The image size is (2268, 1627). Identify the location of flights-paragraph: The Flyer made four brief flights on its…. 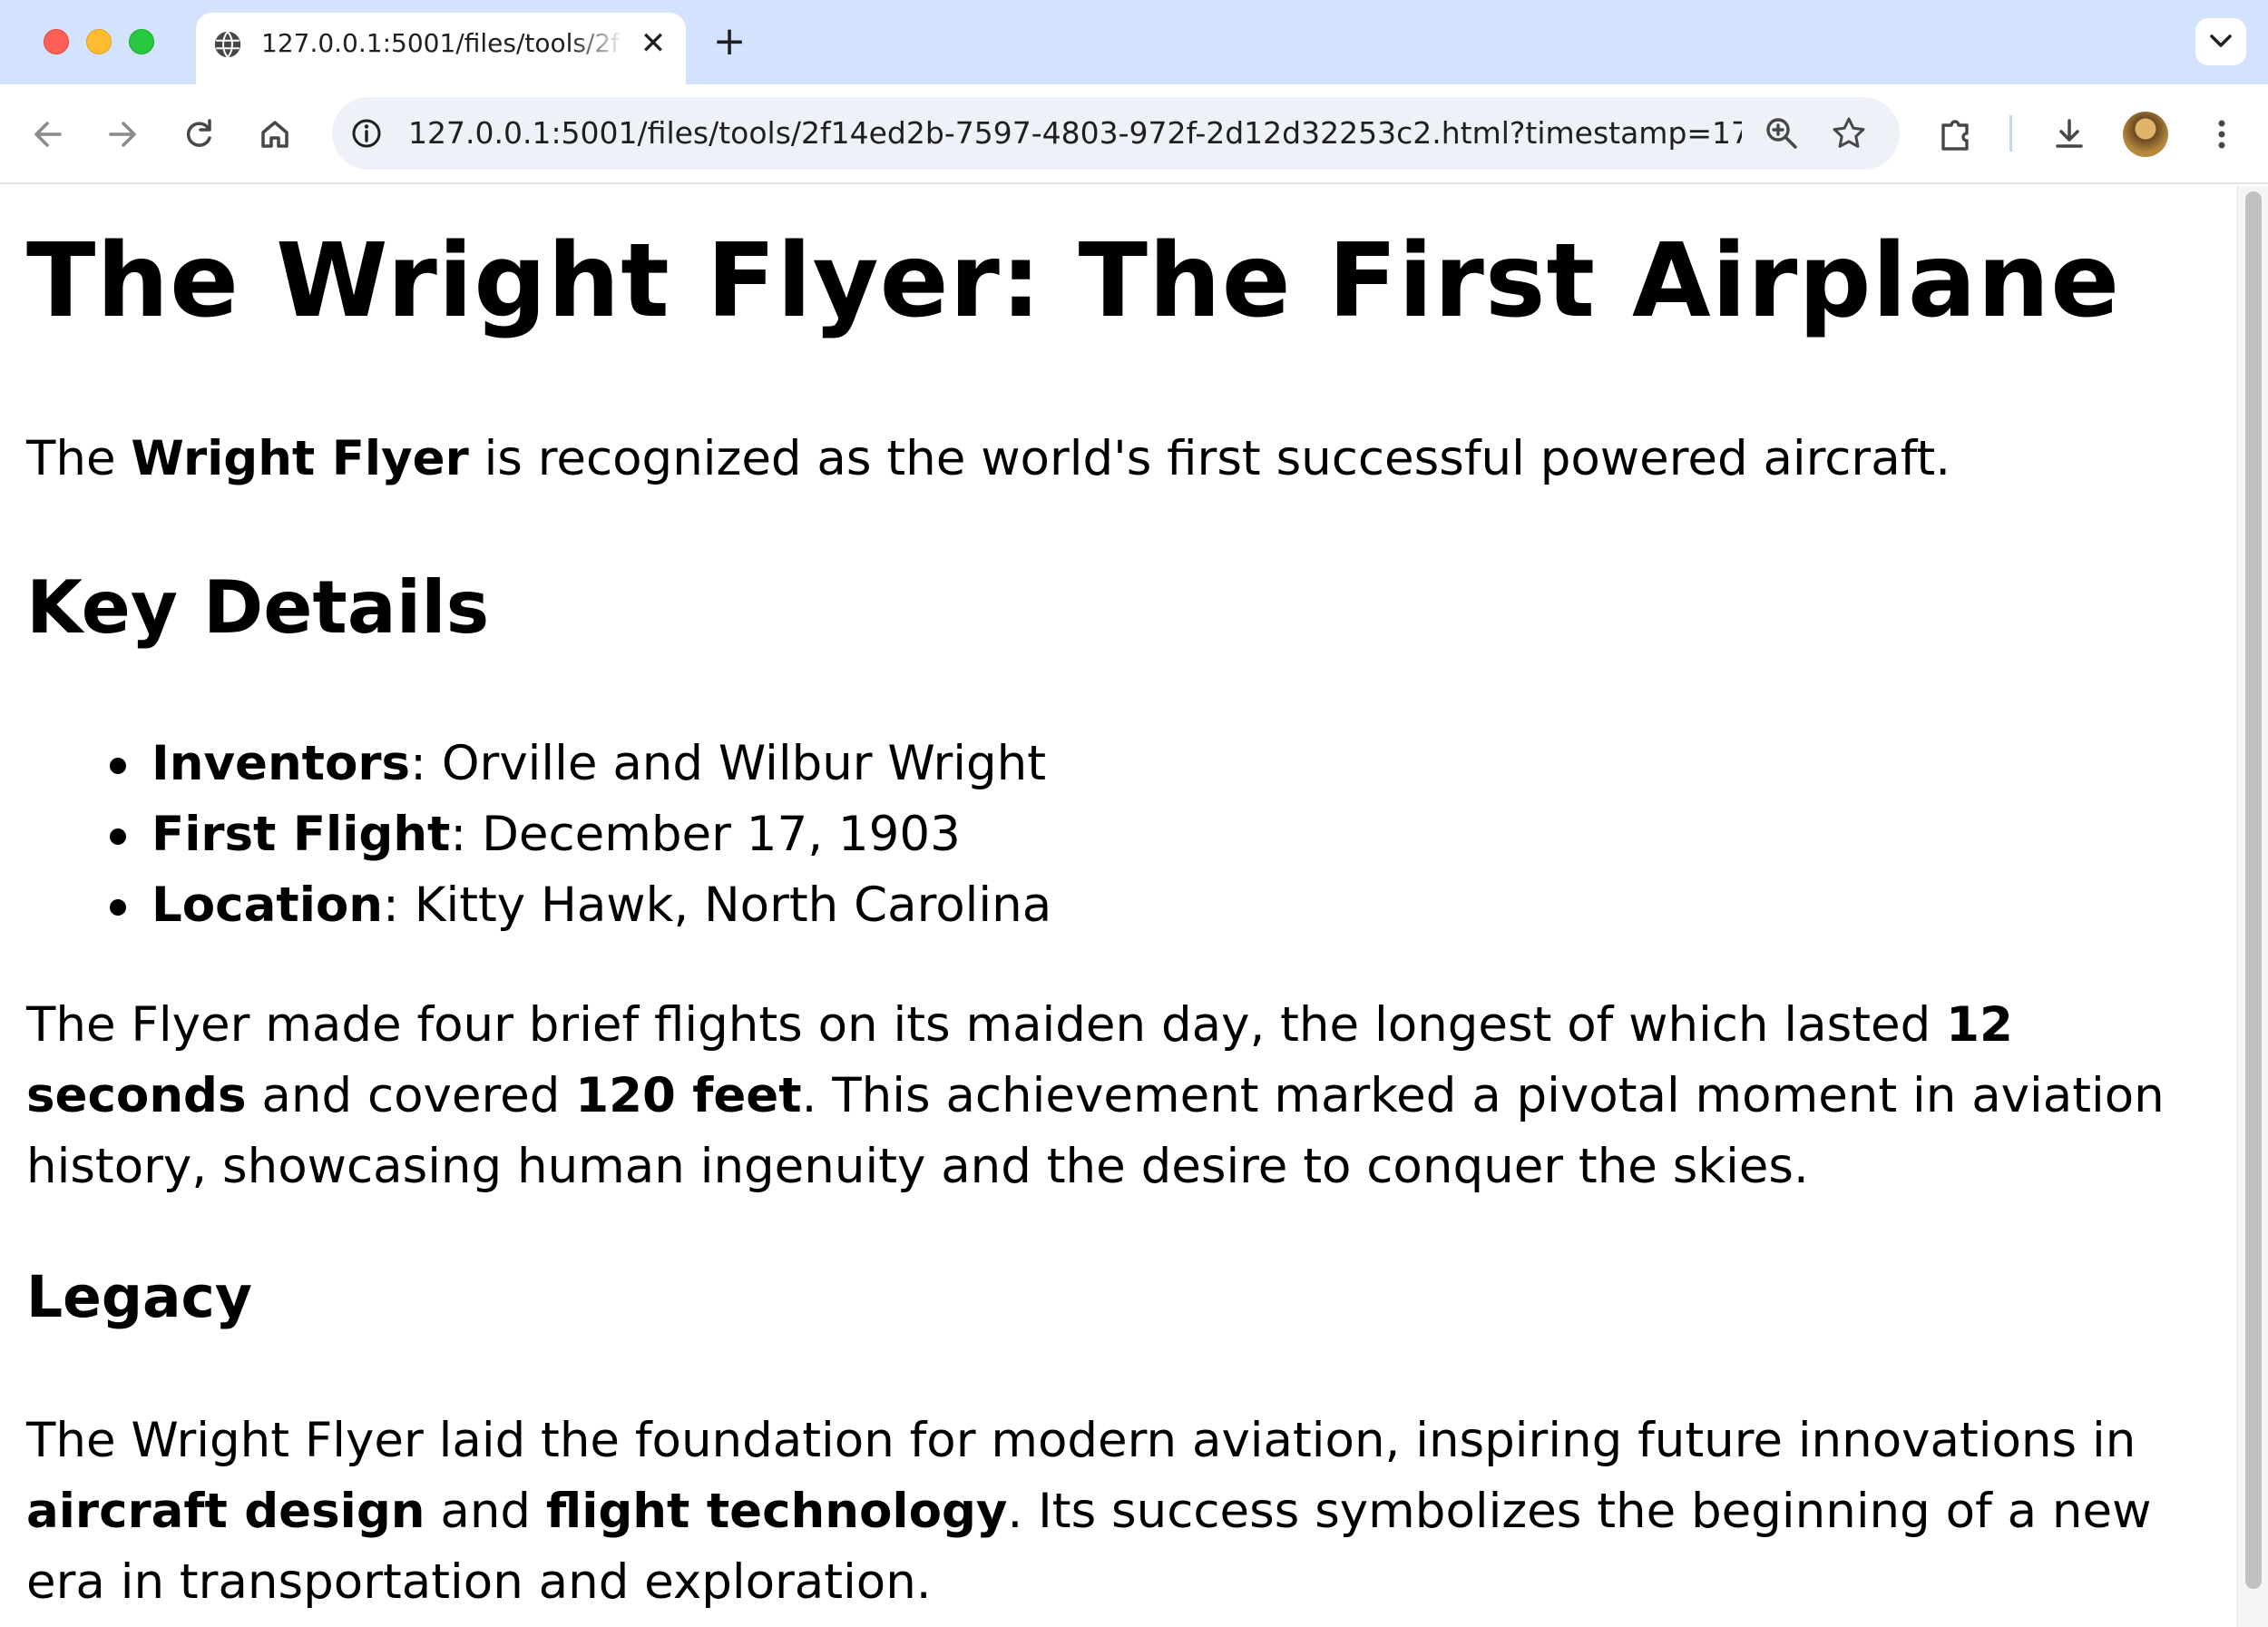
(1124, 1096).